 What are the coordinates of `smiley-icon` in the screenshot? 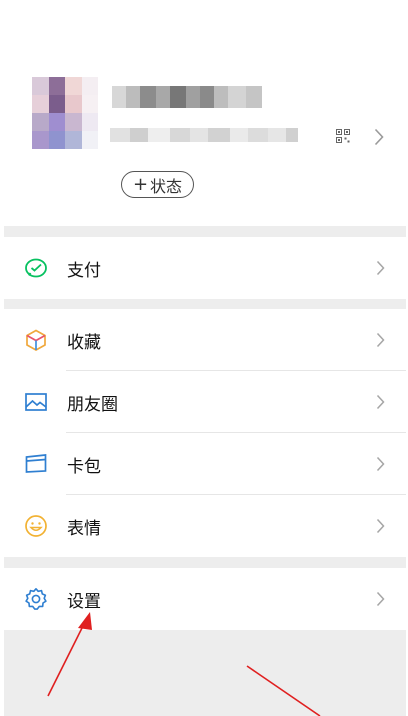 It's located at (36, 526).